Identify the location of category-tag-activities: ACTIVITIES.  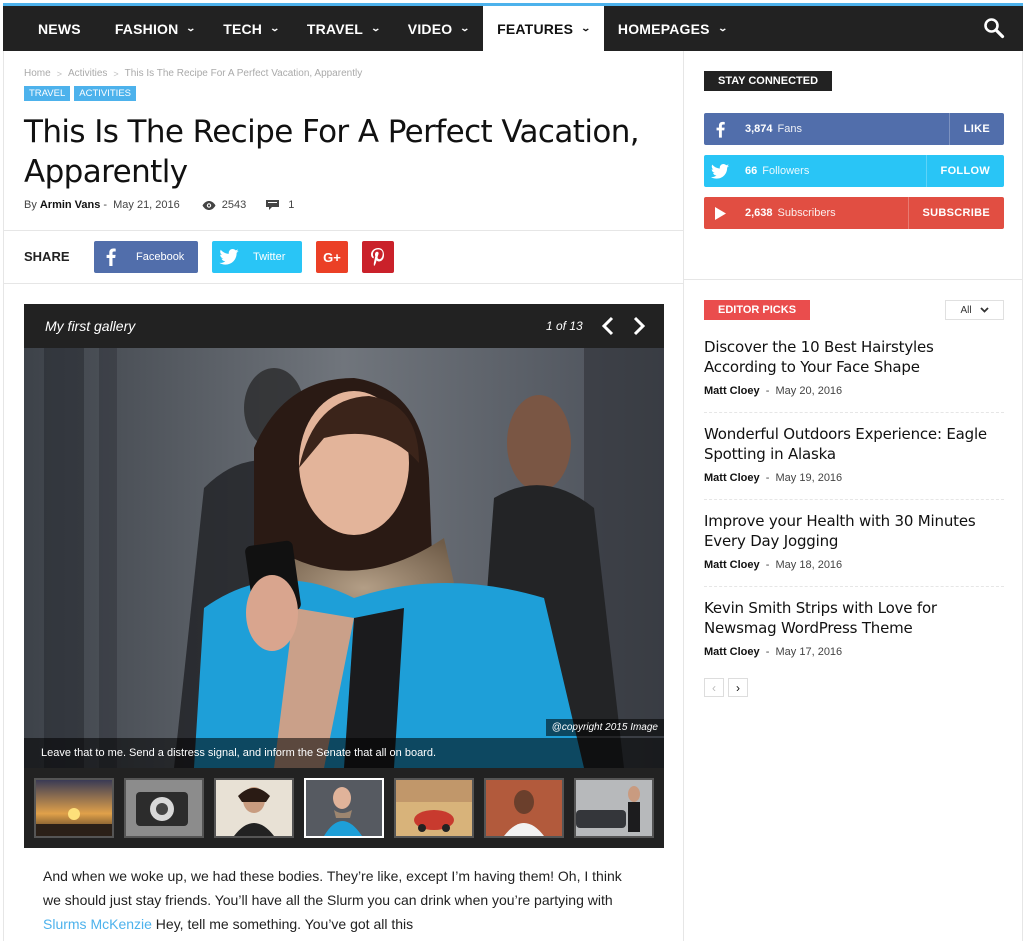
(105, 93).